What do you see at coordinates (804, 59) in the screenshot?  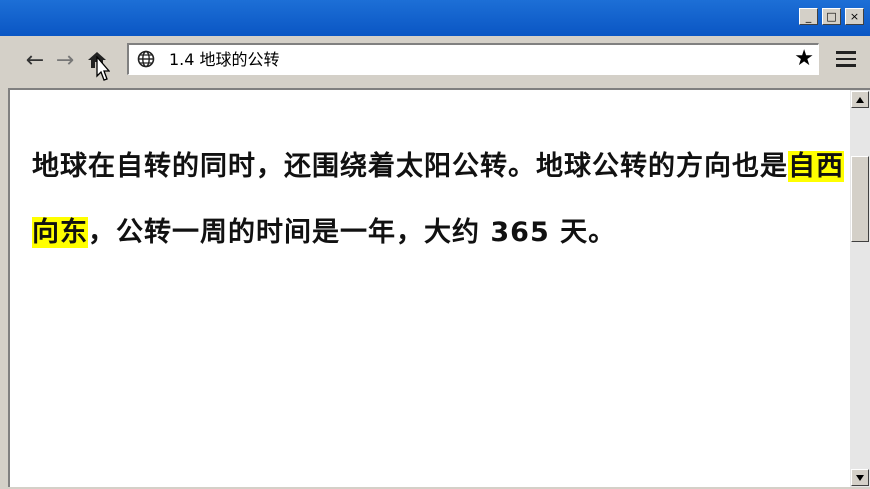 I see `bookmark-star-icon: ★` at bounding box center [804, 59].